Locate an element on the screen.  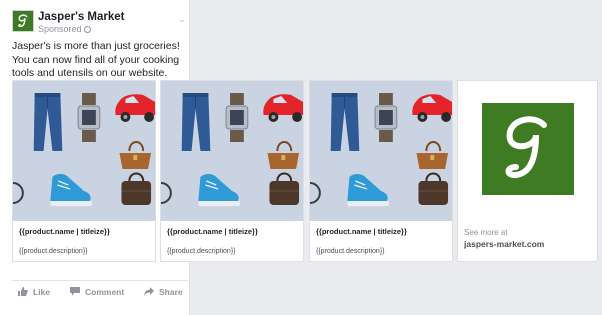
post-header: Jasper's Market Sponsored ⌄ is located at coordinates (100, 24).